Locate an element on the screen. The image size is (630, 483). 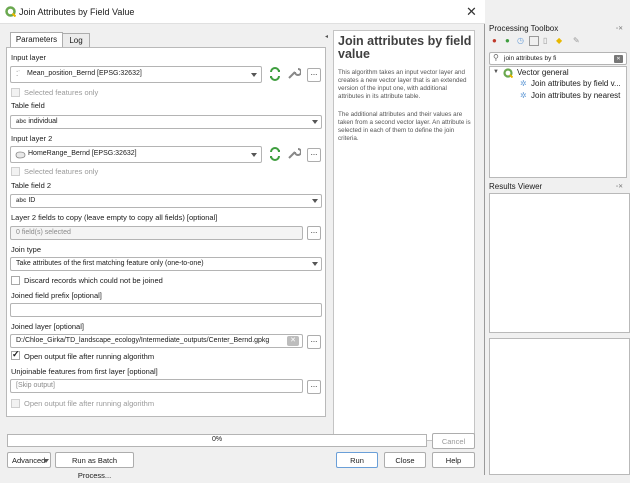
tree-item-join-by-nearest: Join attributes by nearest is located at coordinates (575, 95).